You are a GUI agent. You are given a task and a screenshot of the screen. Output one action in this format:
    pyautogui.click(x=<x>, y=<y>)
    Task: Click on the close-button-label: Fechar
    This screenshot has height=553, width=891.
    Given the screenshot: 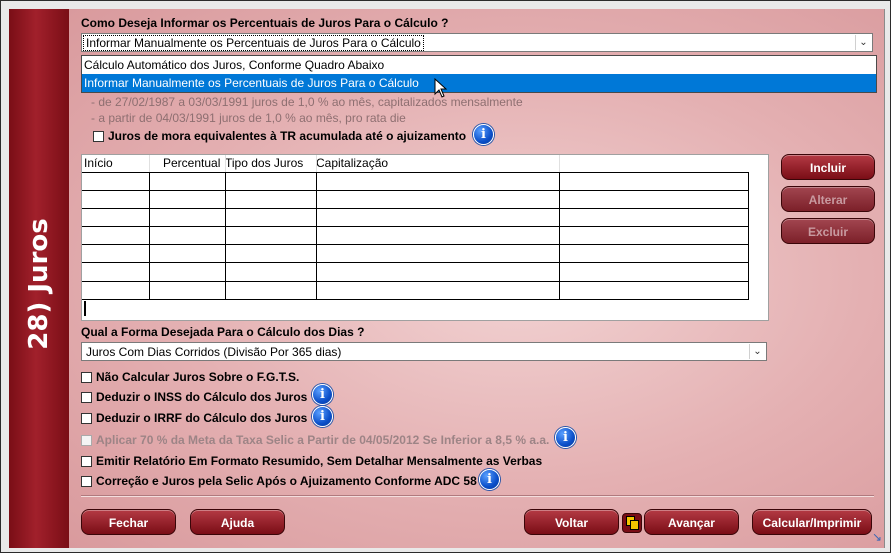 What is the action you would take?
    pyautogui.click(x=128, y=523)
    